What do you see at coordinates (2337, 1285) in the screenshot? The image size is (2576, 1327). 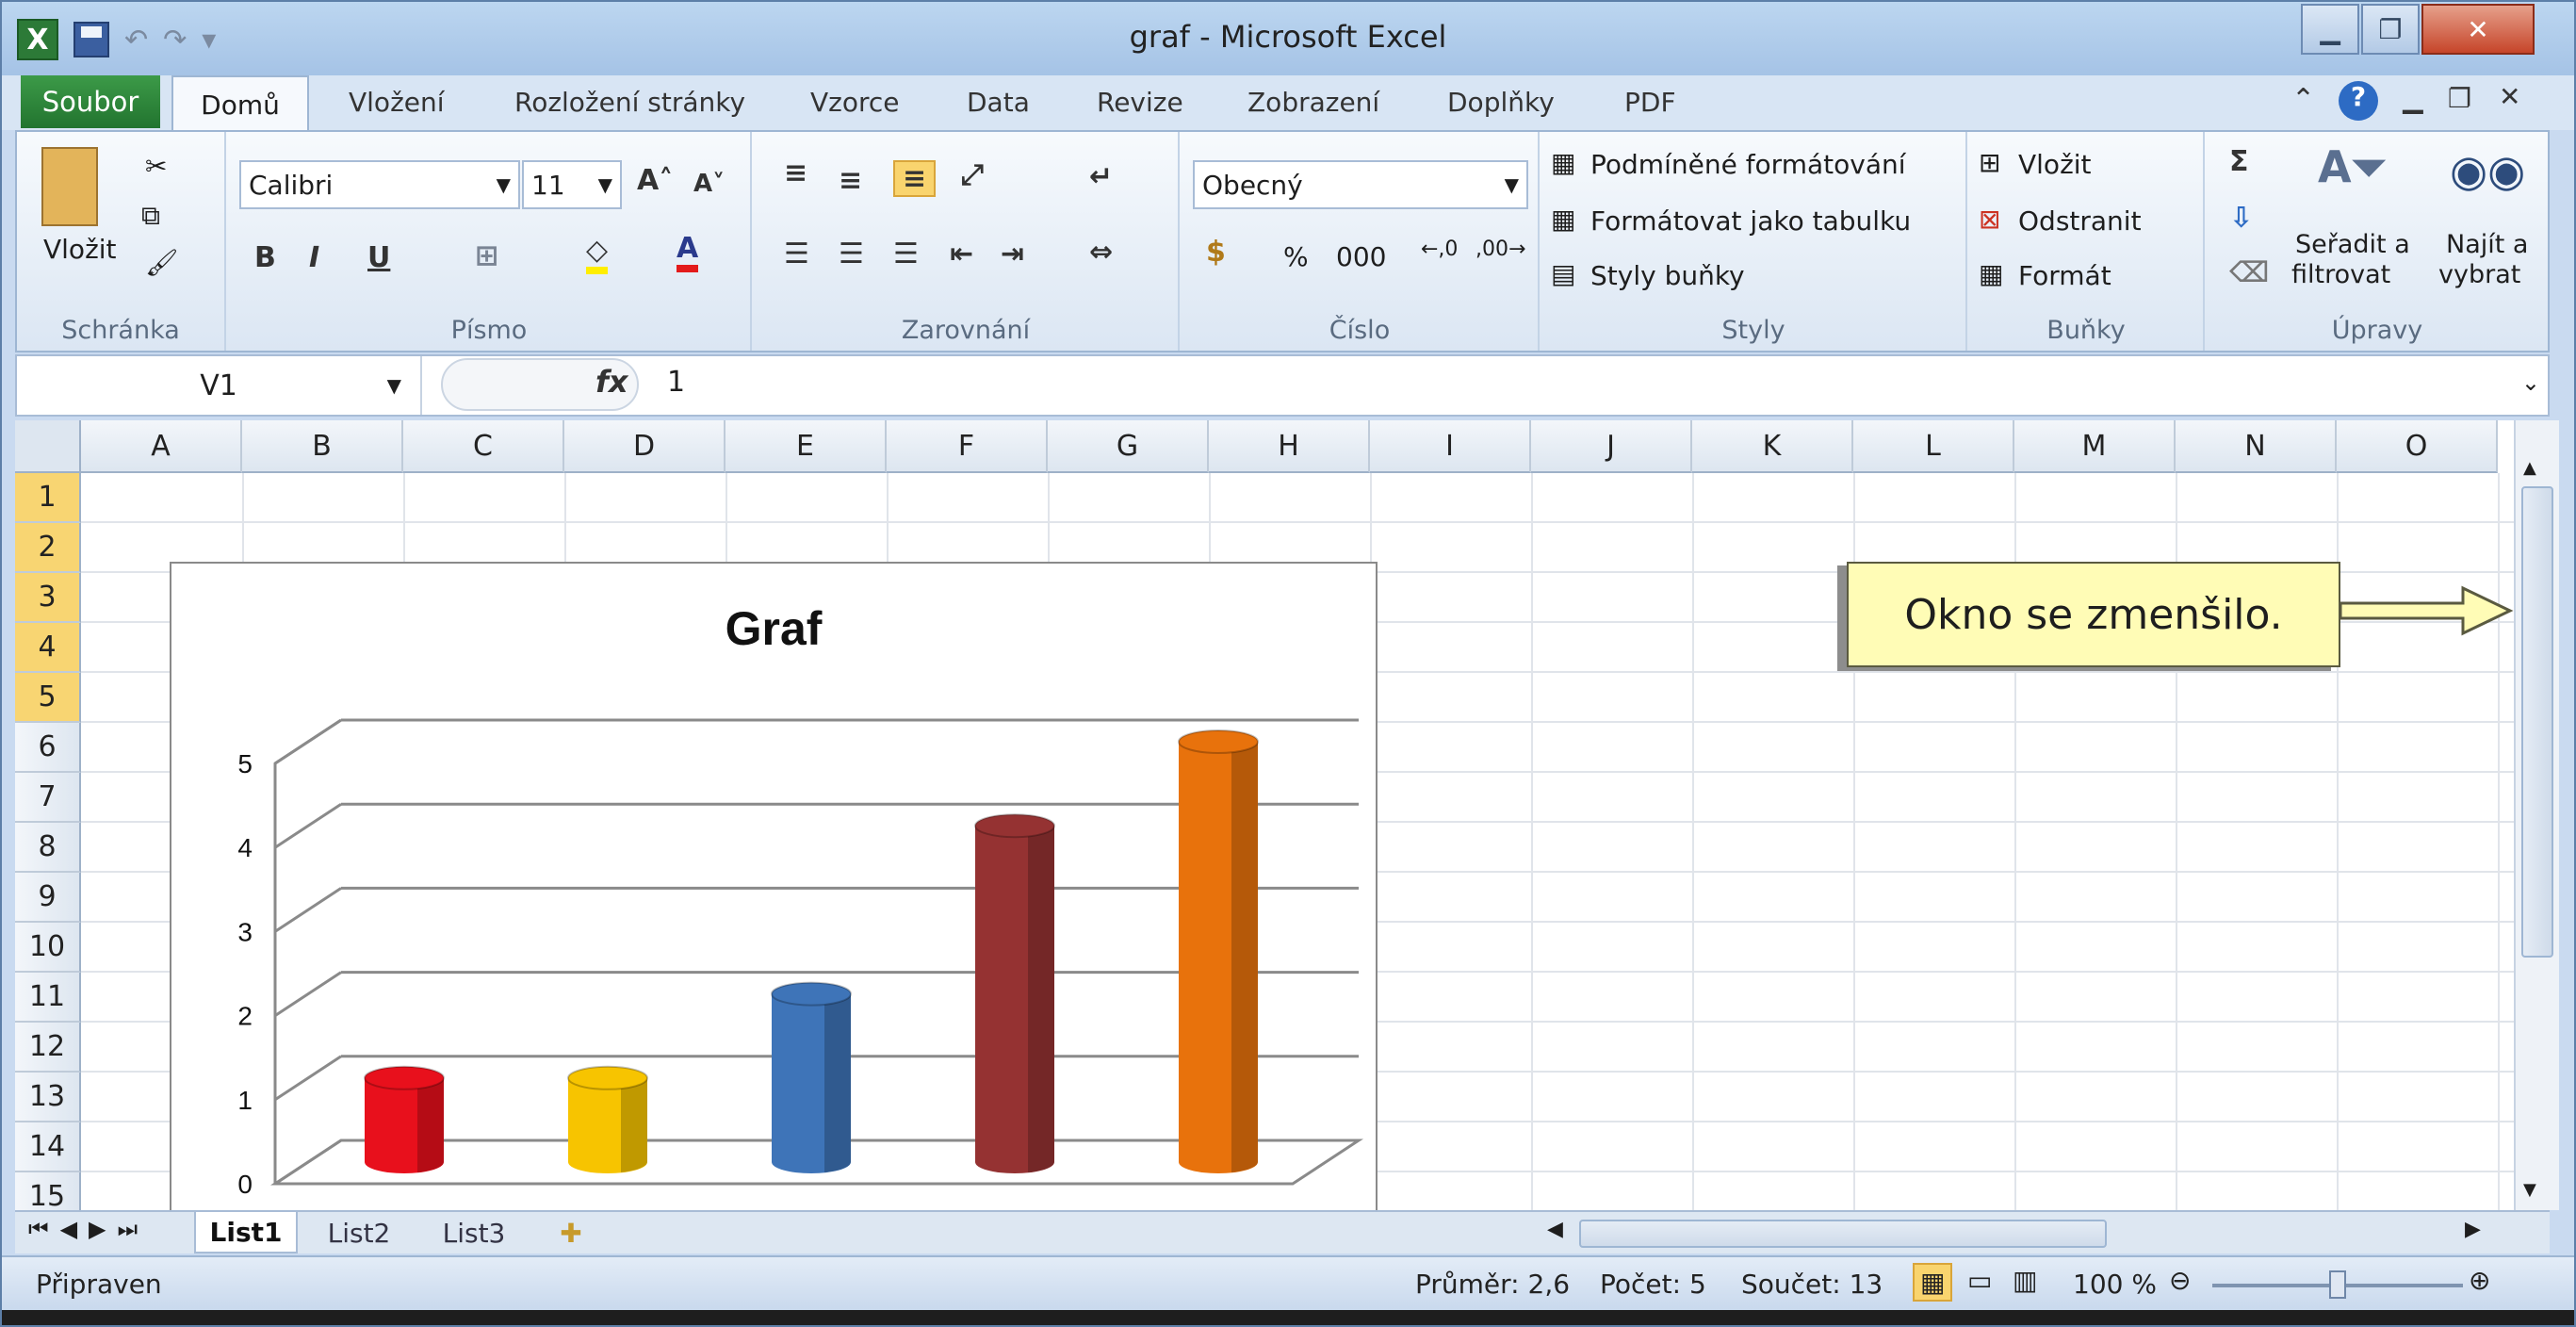 I see `zoom-slider-thumb` at bounding box center [2337, 1285].